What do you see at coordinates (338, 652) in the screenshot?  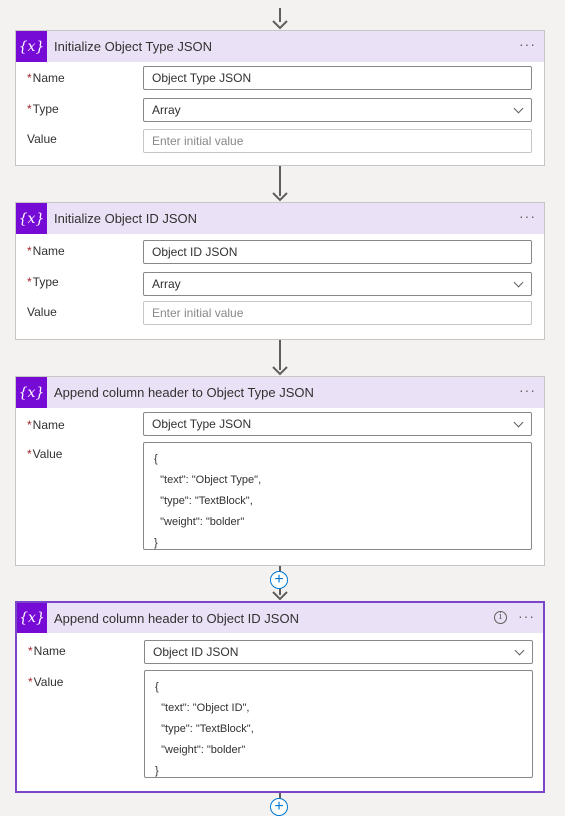 I see `name-select: Object ID JSON` at bounding box center [338, 652].